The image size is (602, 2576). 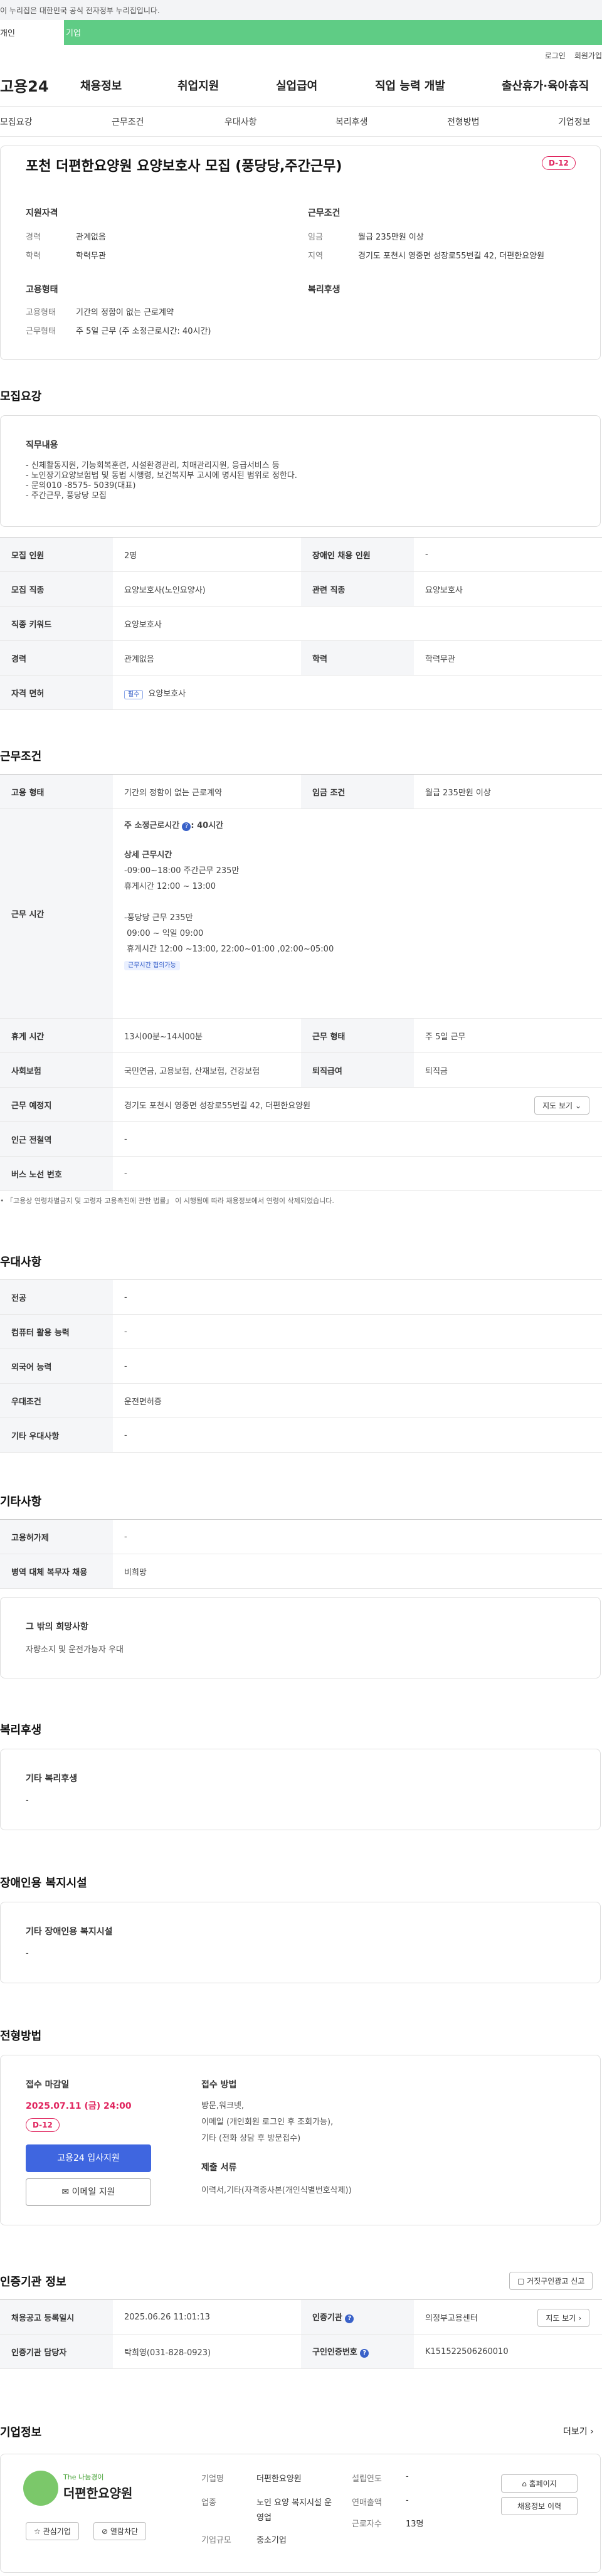 What do you see at coordinates (16, 121) in the screenshot?
I see `anchor-recruit: 모집요강` at bounding box center [16, 121].